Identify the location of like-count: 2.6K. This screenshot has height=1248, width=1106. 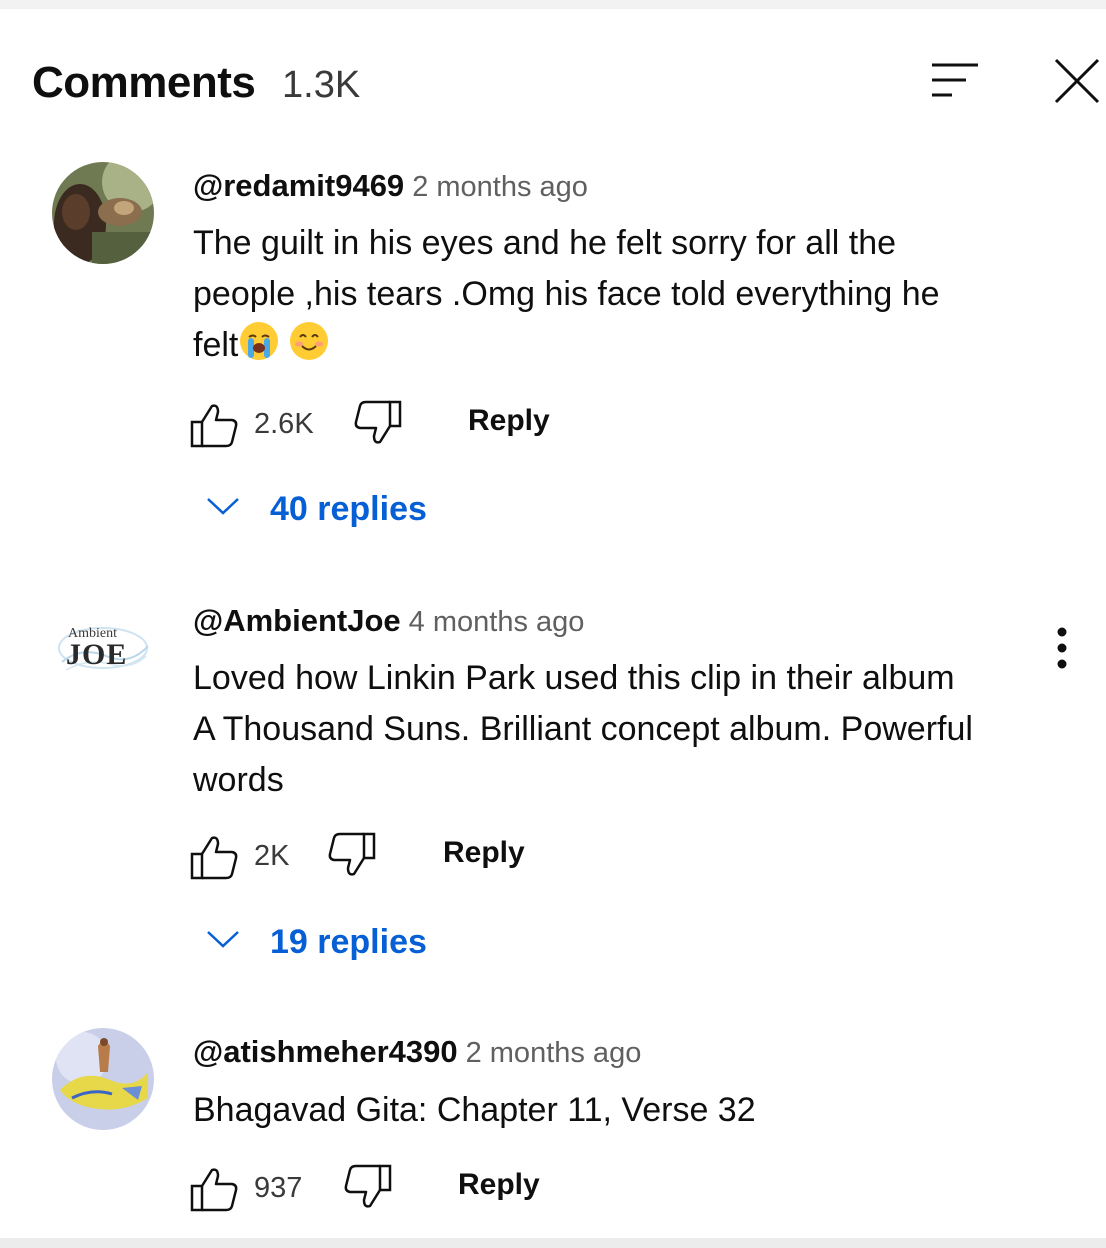
(284, 424).